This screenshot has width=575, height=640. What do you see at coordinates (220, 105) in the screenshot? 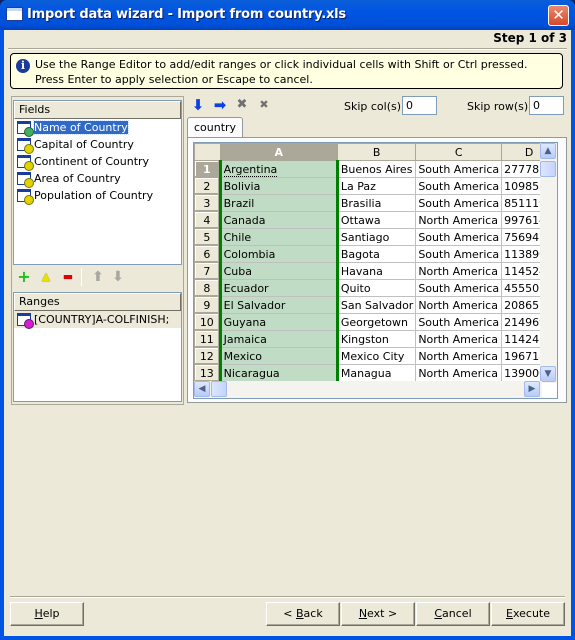
I see `fill-right-icon: ➡` at bounding box center [220, 105].